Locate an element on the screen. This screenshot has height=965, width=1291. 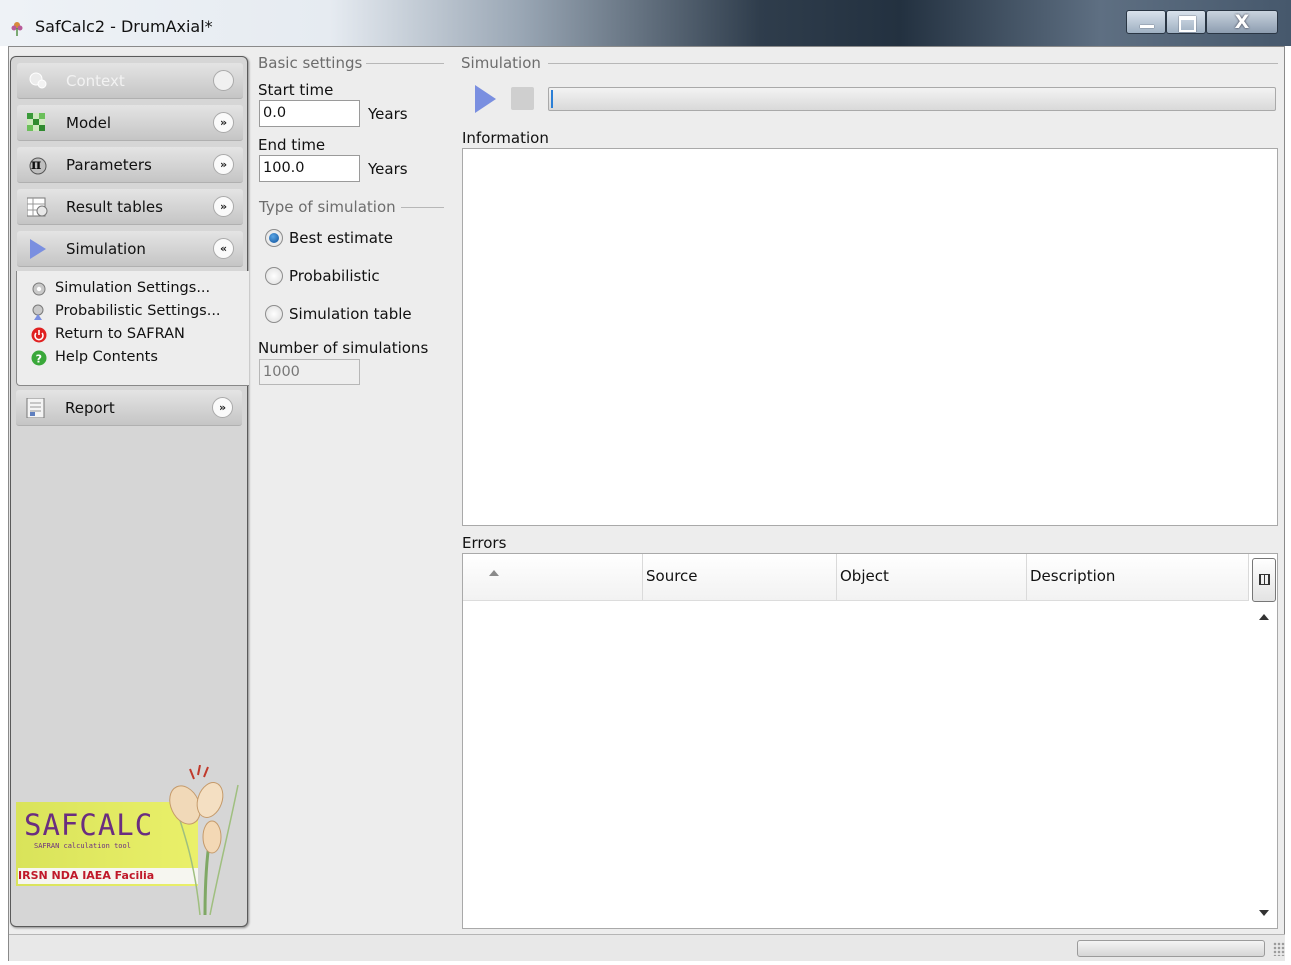
end-time-unit: Years is located at coordinates (388, 169).